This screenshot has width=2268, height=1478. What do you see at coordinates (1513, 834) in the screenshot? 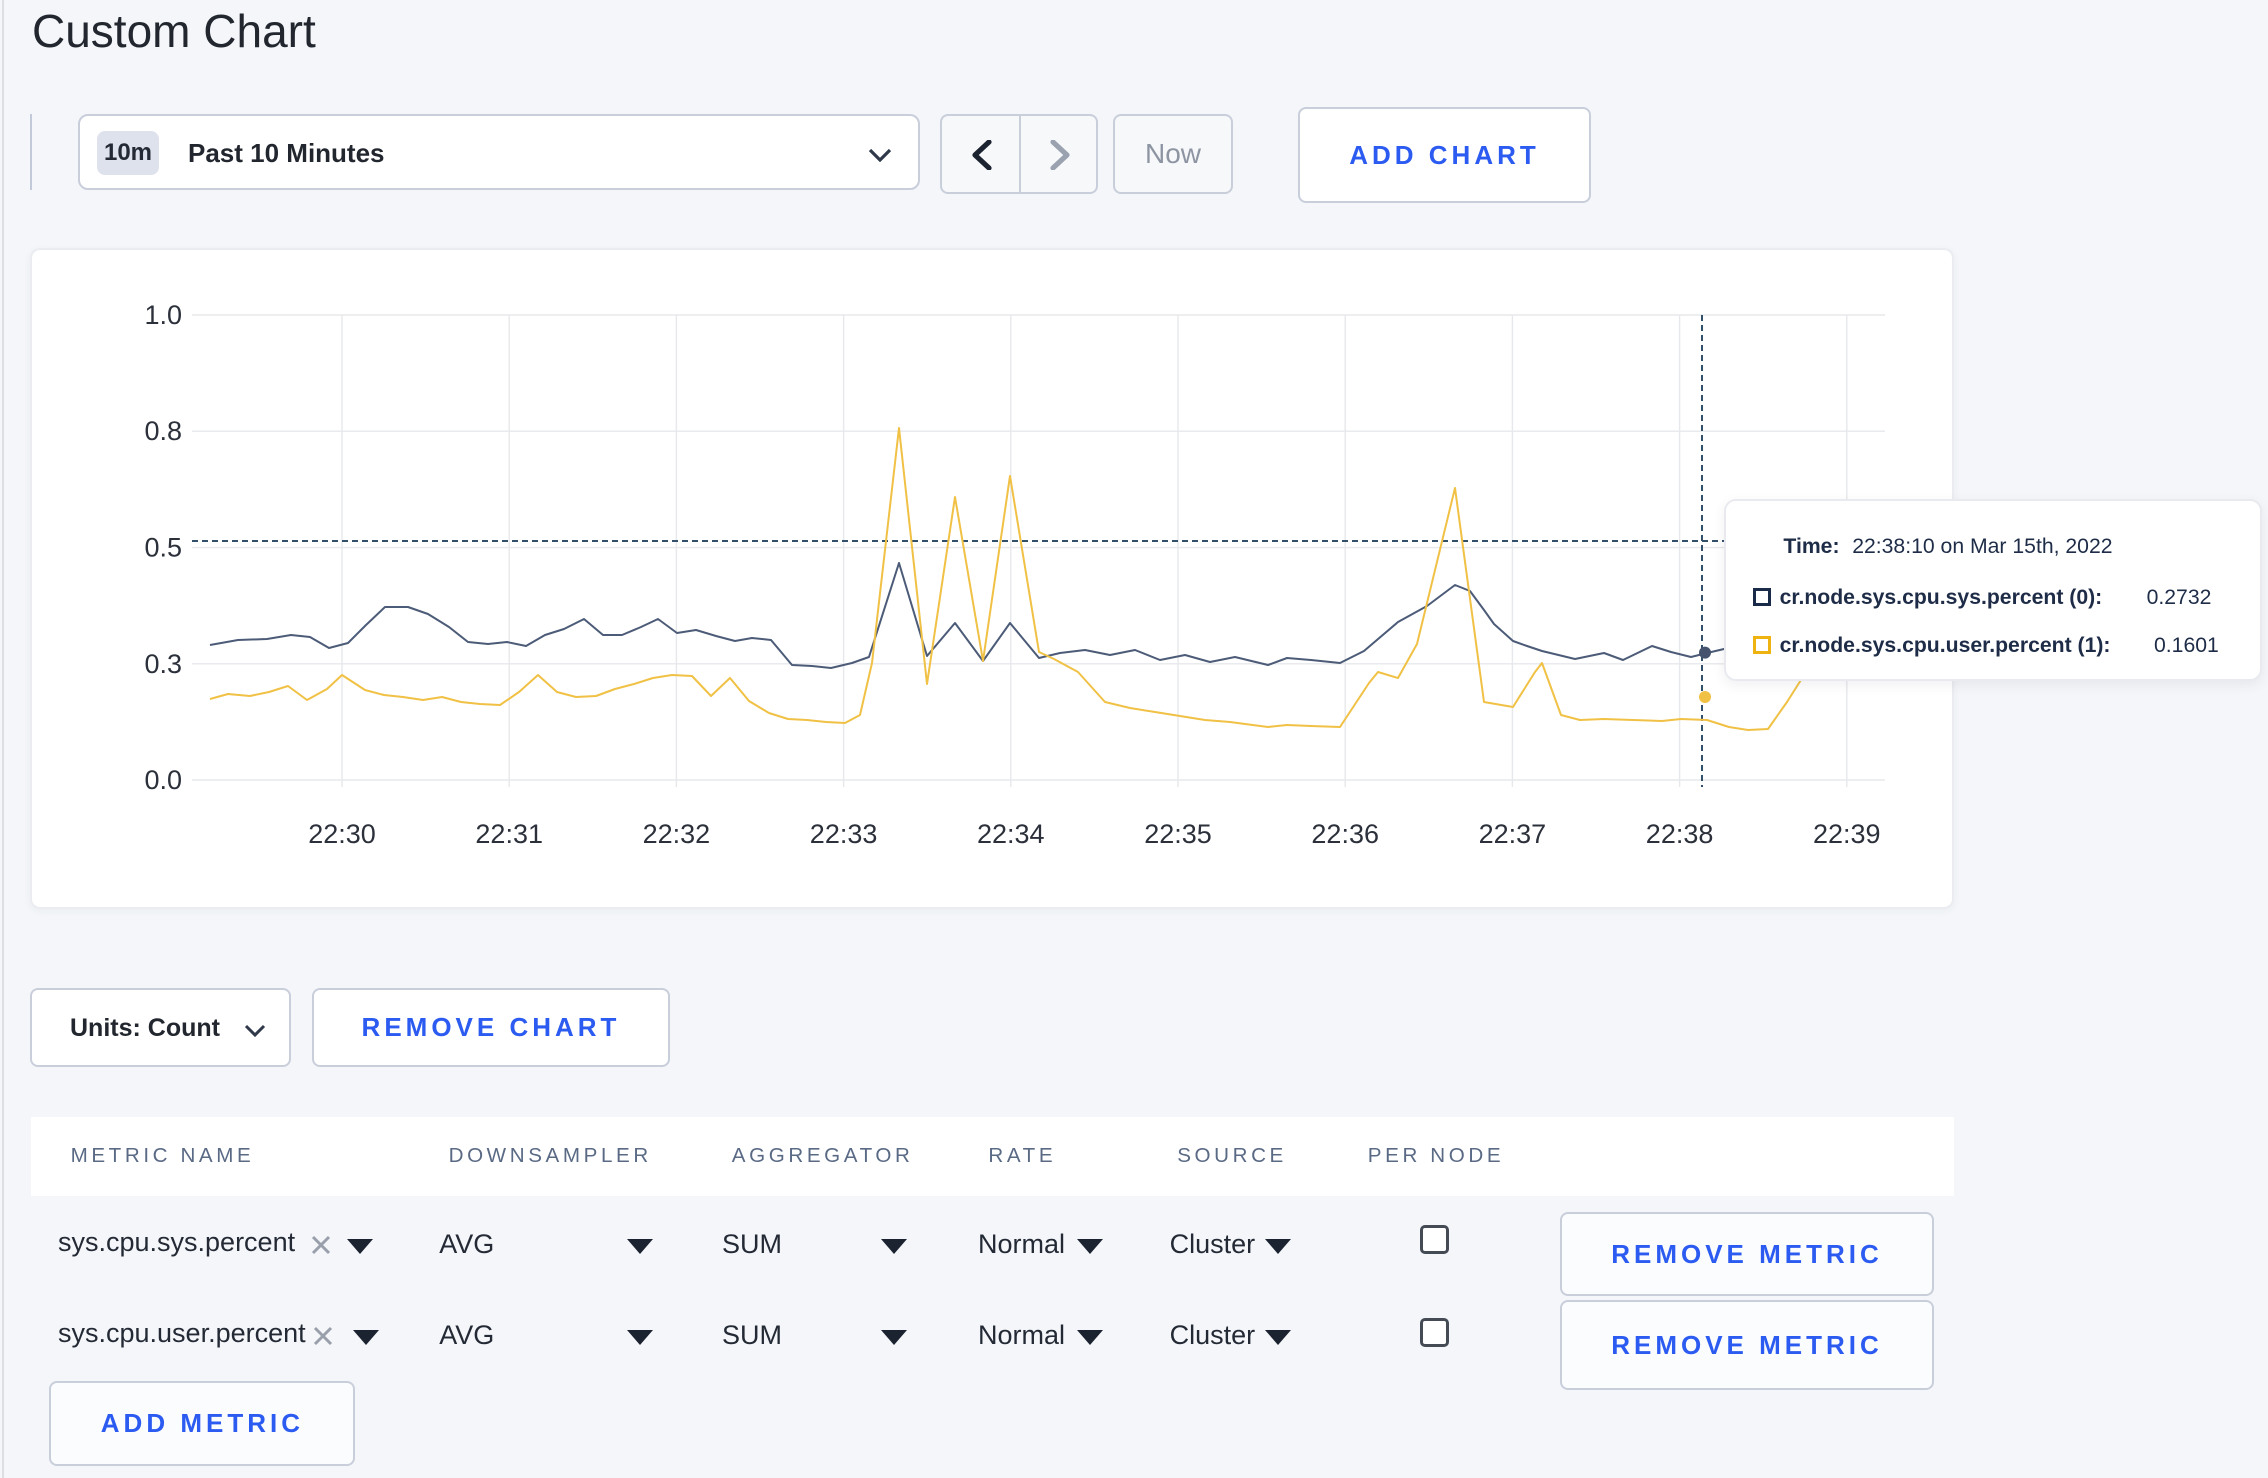
I see `svg-text: 22:37` at bounding box center [1513, 834].